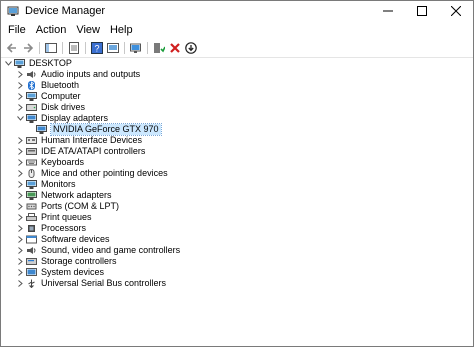  I want to click on menu-action: Action, so click(51, 30).